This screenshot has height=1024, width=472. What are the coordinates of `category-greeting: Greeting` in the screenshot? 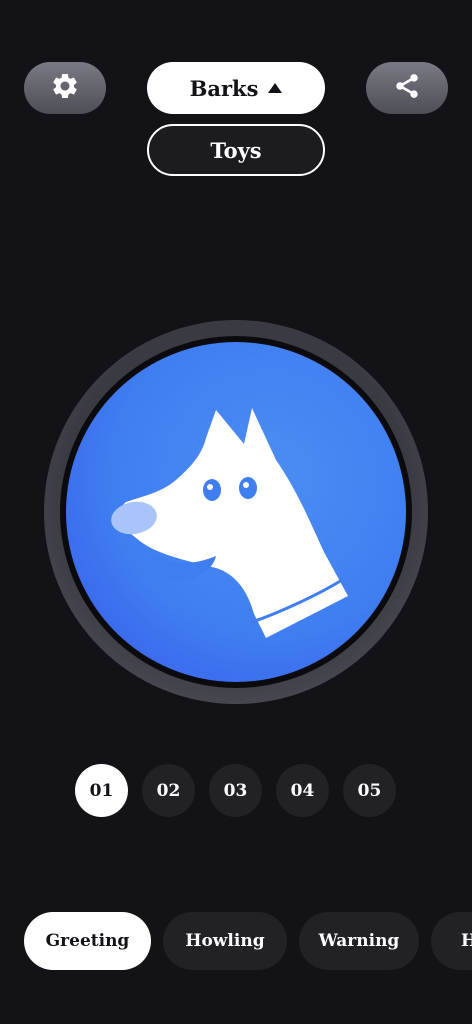 It's located at (87, 941).